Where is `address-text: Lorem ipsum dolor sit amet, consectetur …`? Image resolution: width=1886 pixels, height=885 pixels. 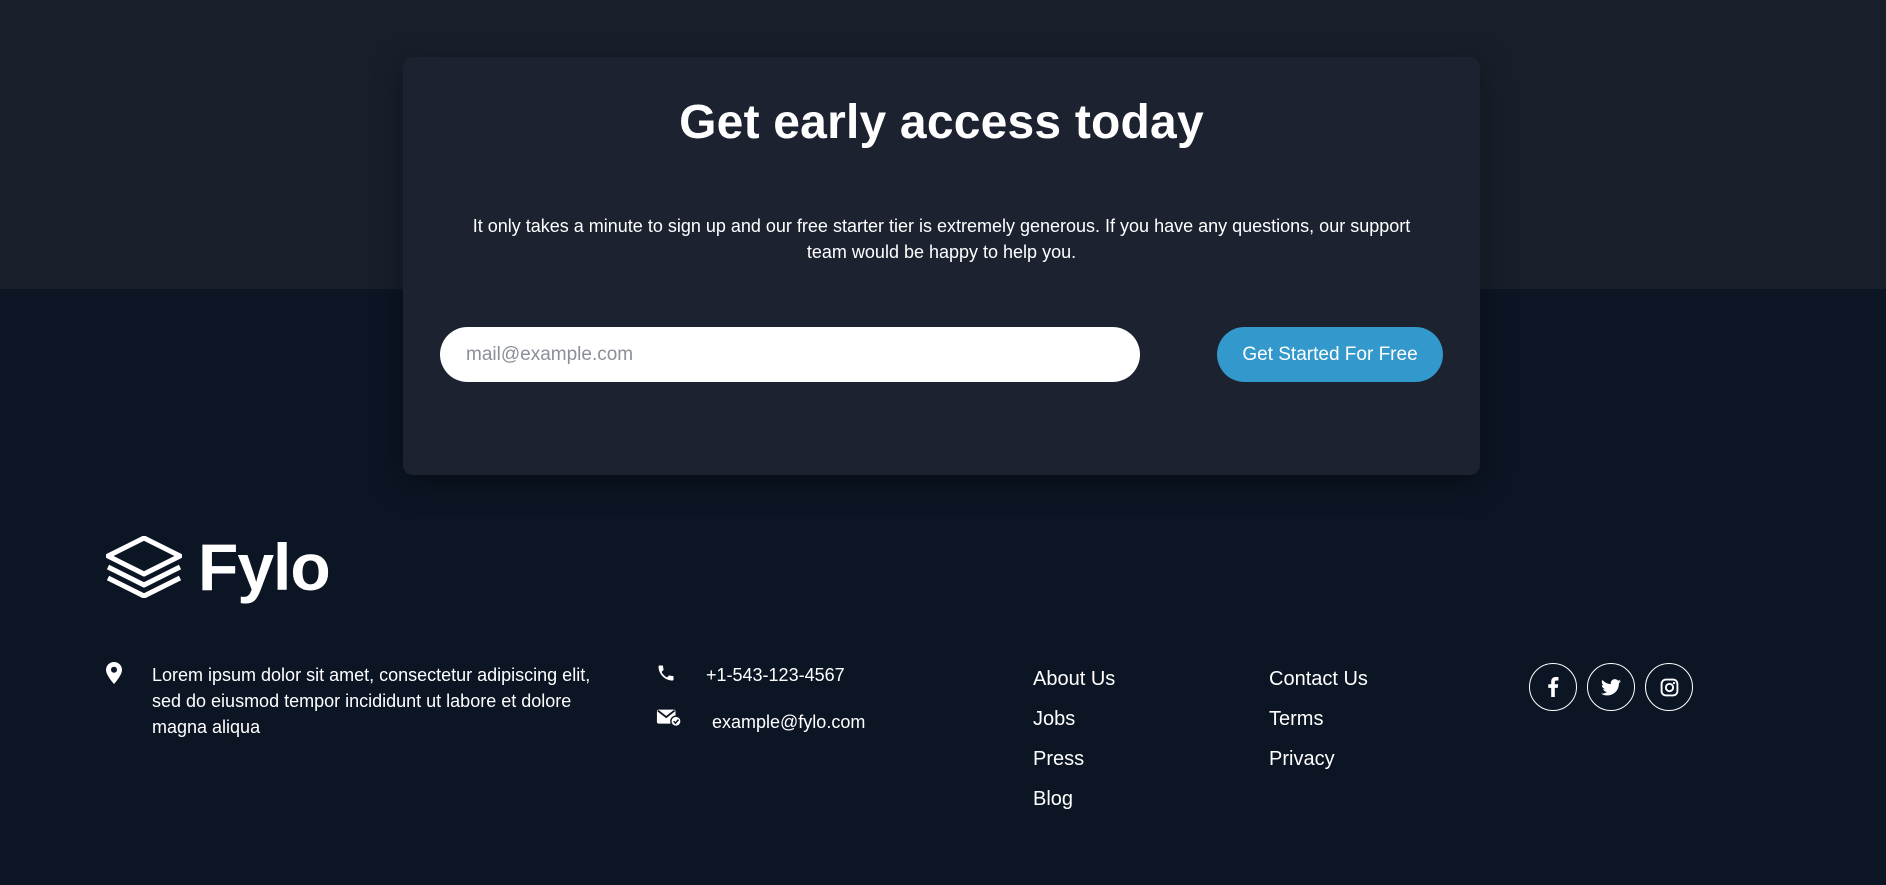 address-text: Lorem ipsum dolor sit amet, consectetur … is located at coordinates (371, 701).